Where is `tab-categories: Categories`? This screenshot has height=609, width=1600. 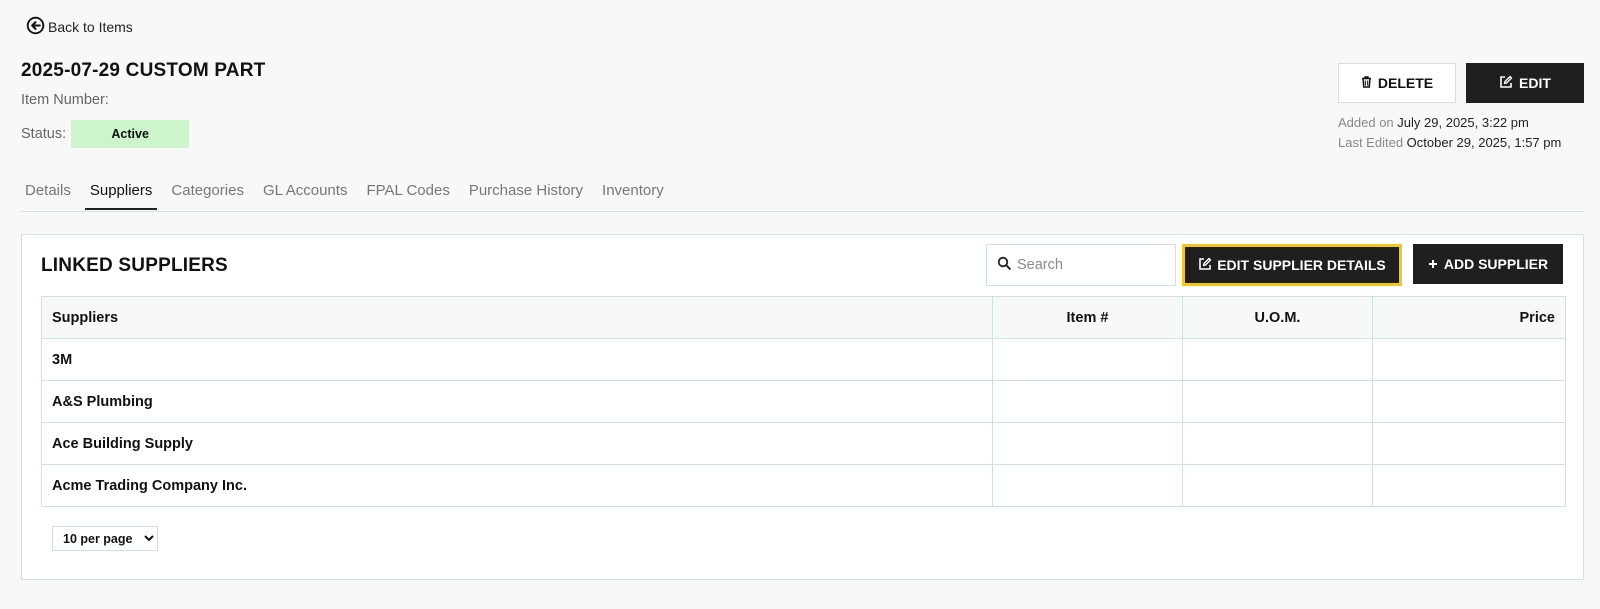
tab-categories: Categories is located at coordinates (207, 191).